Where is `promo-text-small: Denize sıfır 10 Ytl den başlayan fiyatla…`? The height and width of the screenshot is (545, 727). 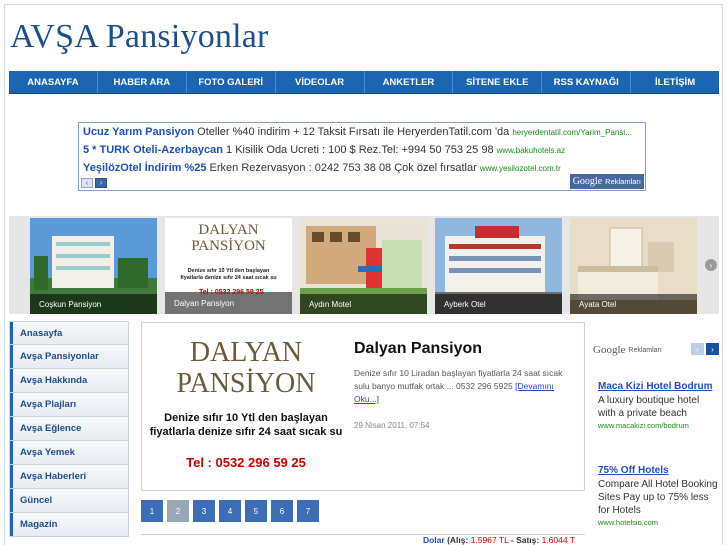 promo-text-small: Denize sıfır 10 Ytl den başlayan fiyatla… is located at coordinates (228, 275).